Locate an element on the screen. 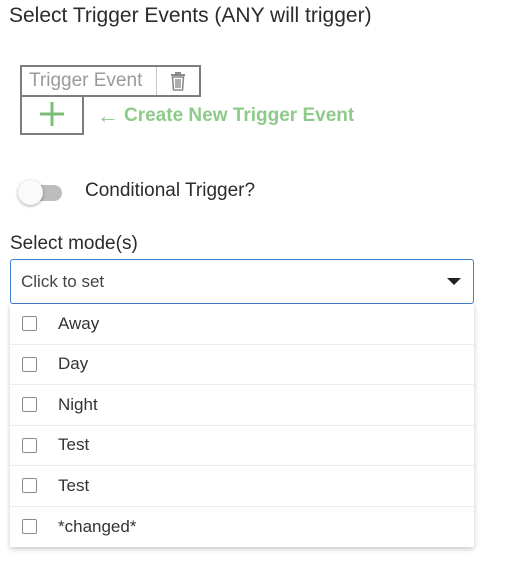  page-title: Select Trigger Events (ANY will trigger) is located at coordinates (190, 15).